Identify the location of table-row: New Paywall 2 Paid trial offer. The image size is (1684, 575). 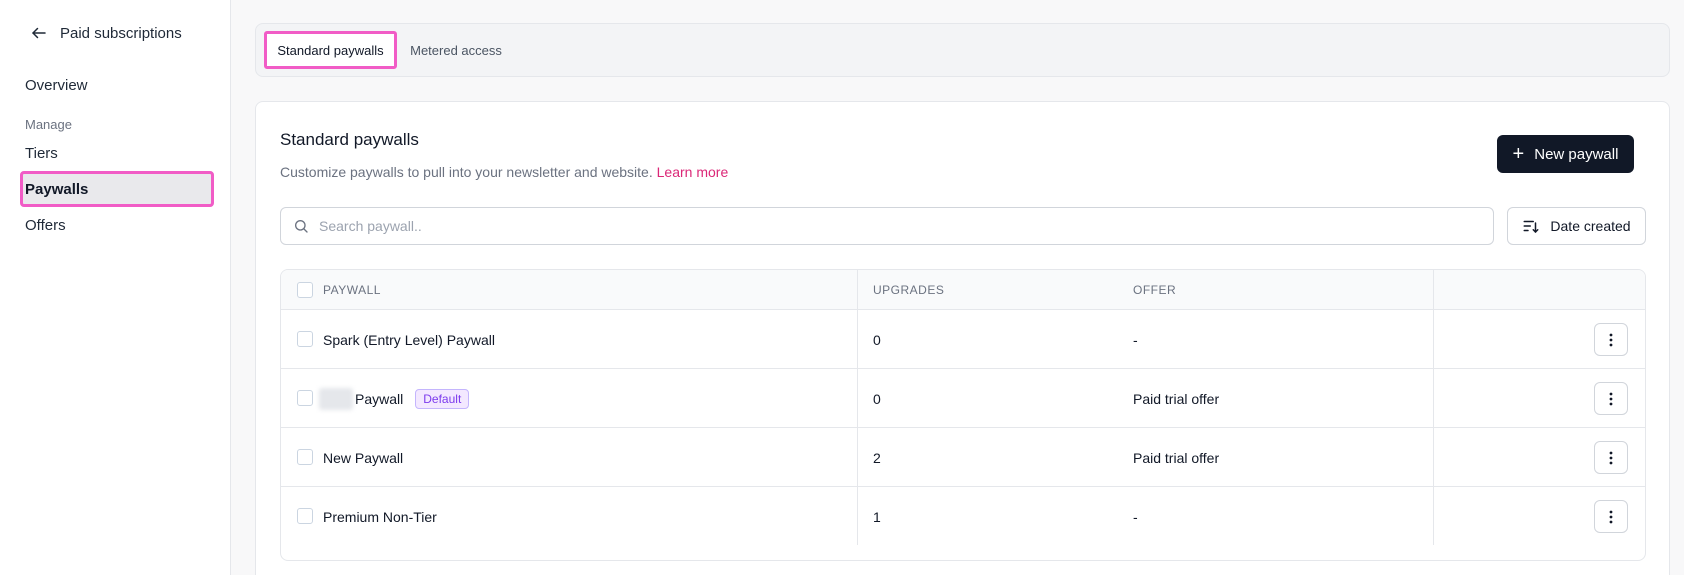
(963, 457).